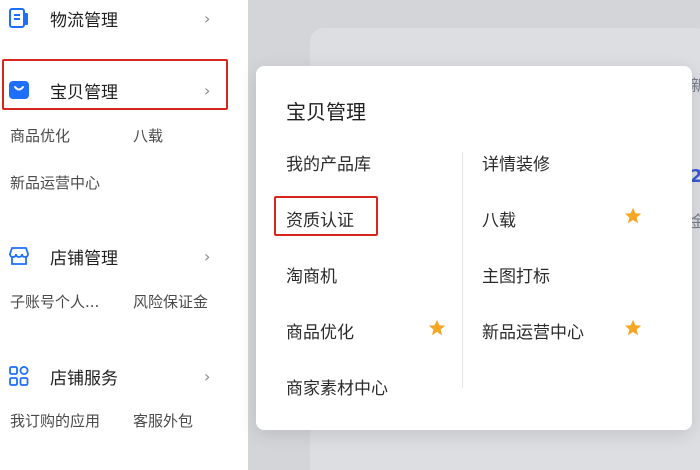 This screenshot has height=470, width=700. I want to click on menu-item-merchant-materials: 商家素材中心, so click(337, 386).